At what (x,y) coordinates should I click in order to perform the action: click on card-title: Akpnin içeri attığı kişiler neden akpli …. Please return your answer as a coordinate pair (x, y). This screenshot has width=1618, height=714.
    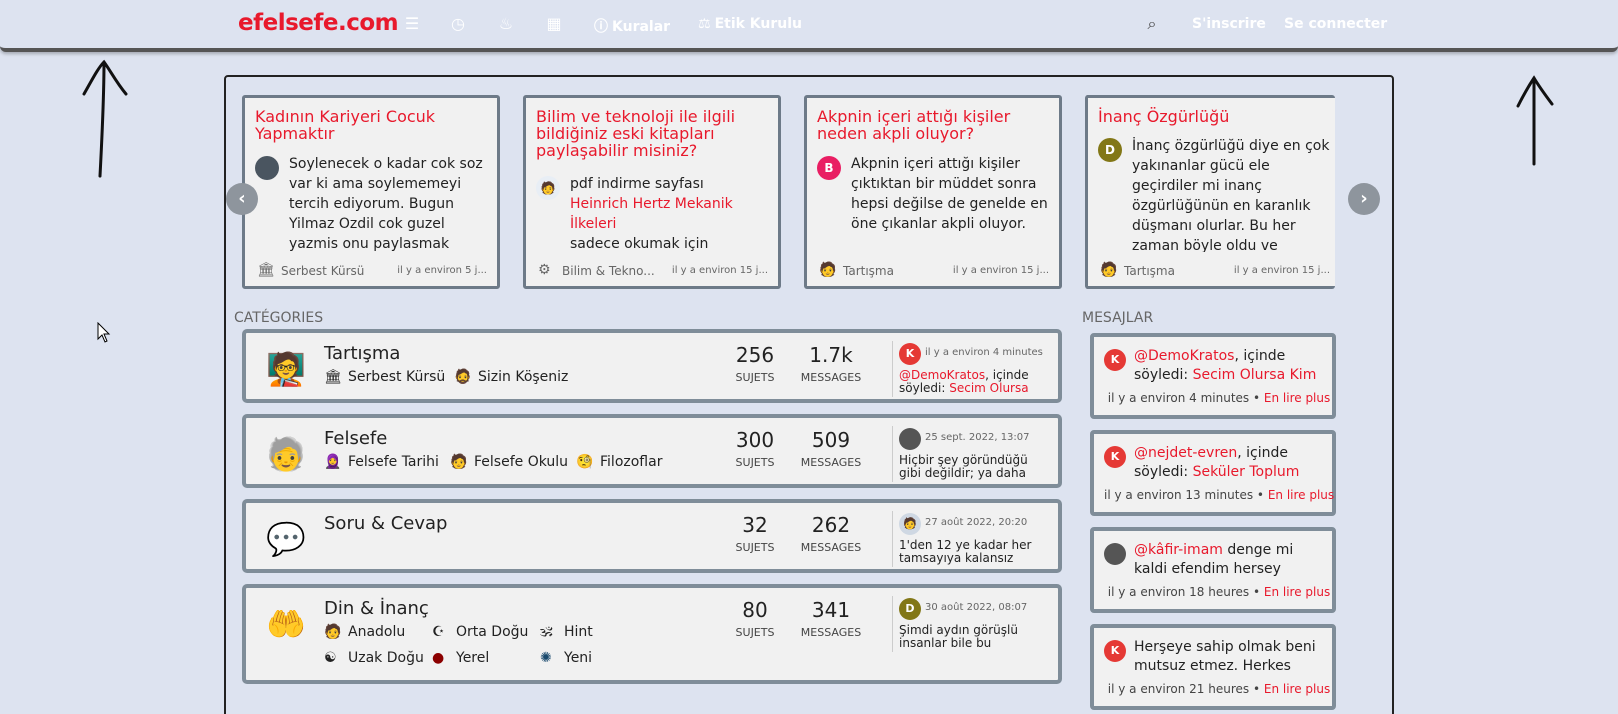
    Looking at the image, I should click on (935, 125).